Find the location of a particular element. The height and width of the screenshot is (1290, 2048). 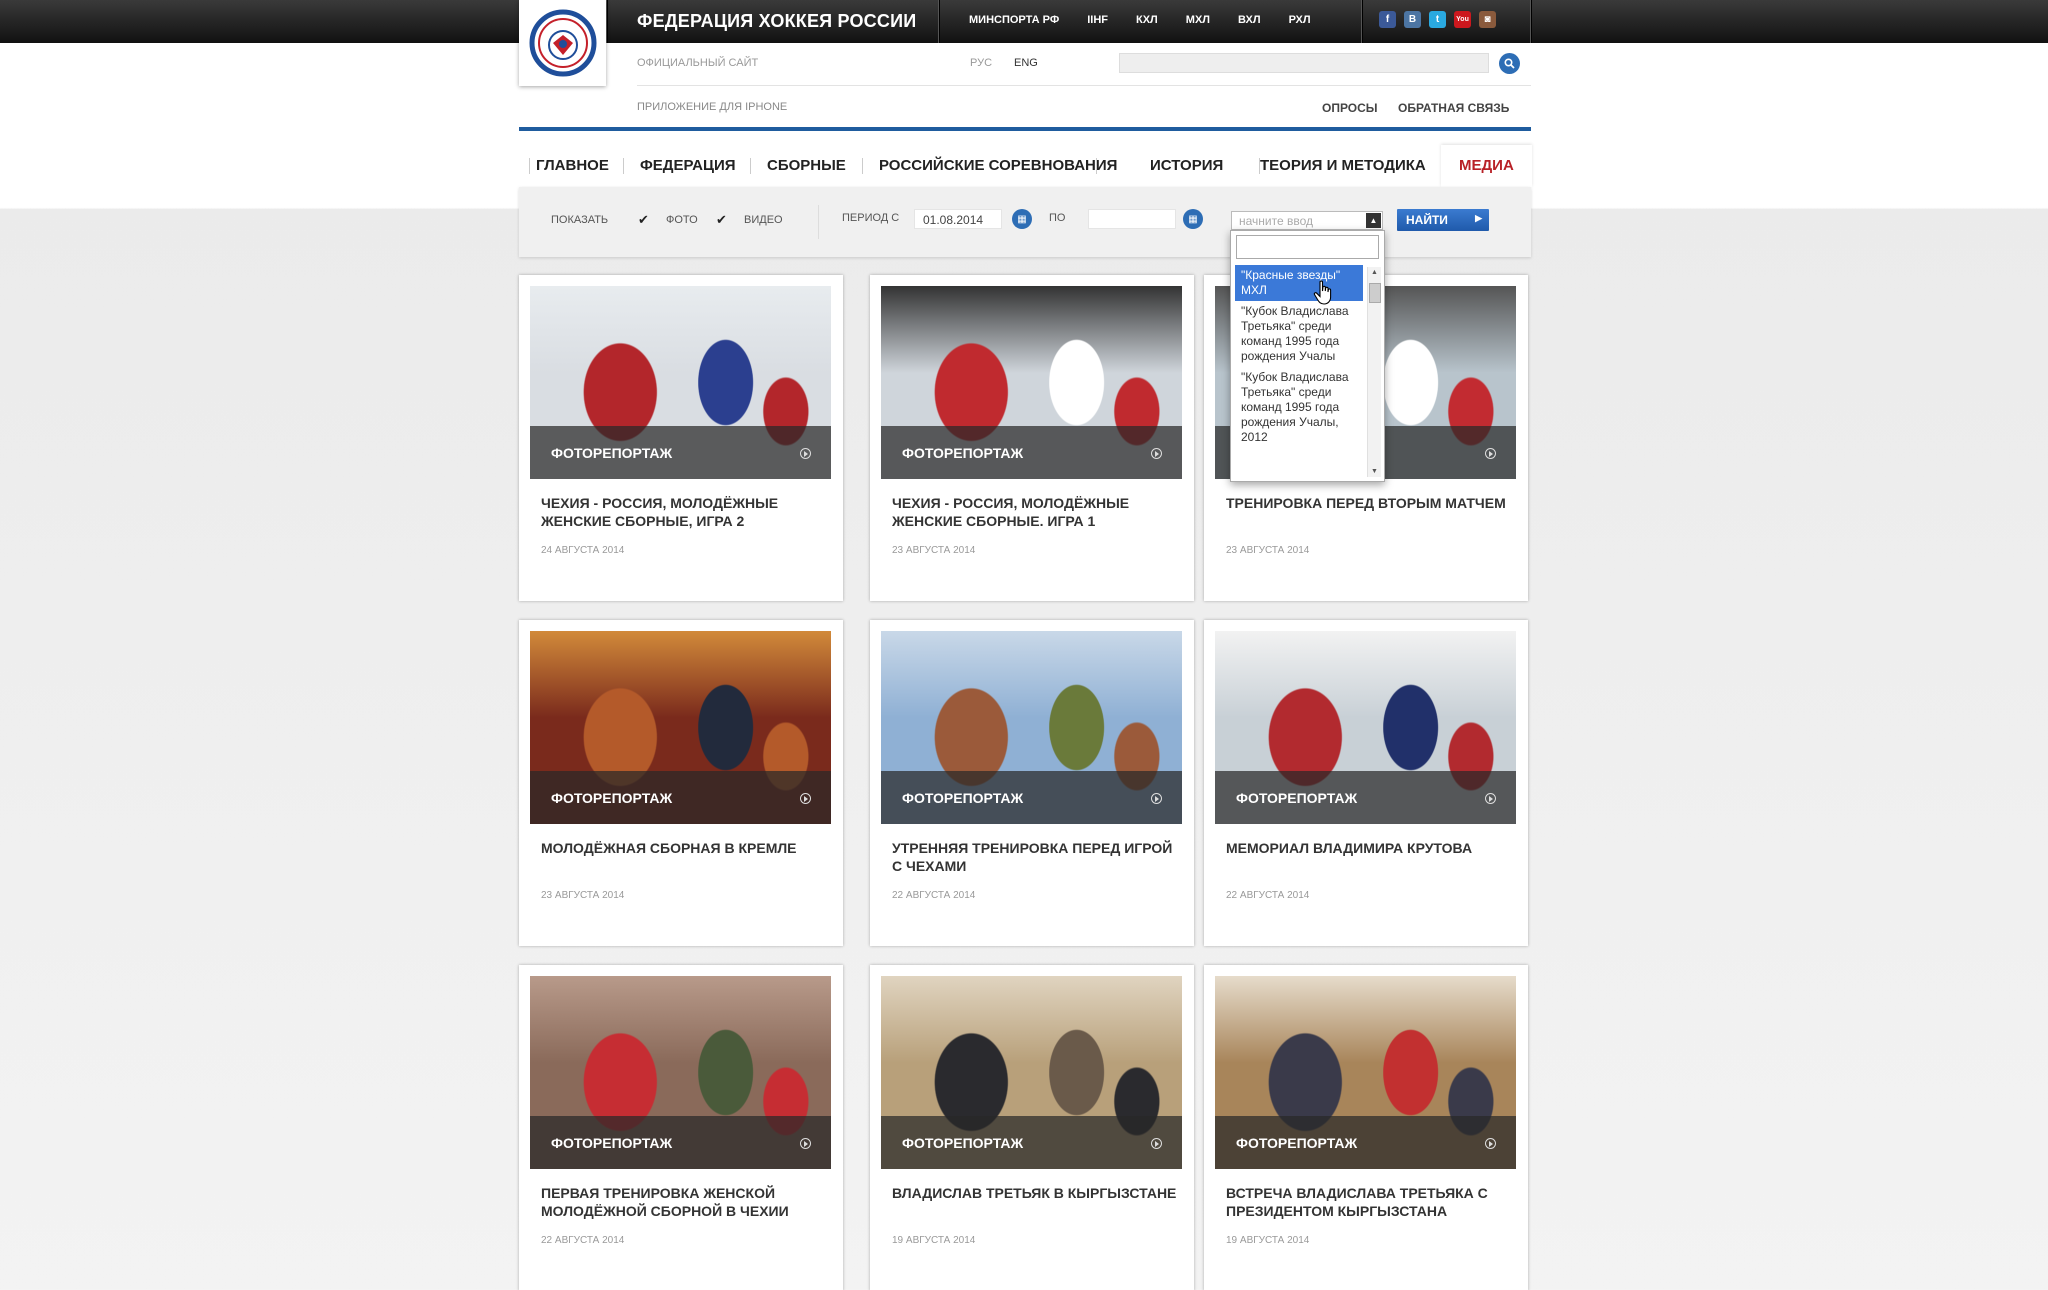

video-checkbox: ✔ is located at coordinates (721, 220).